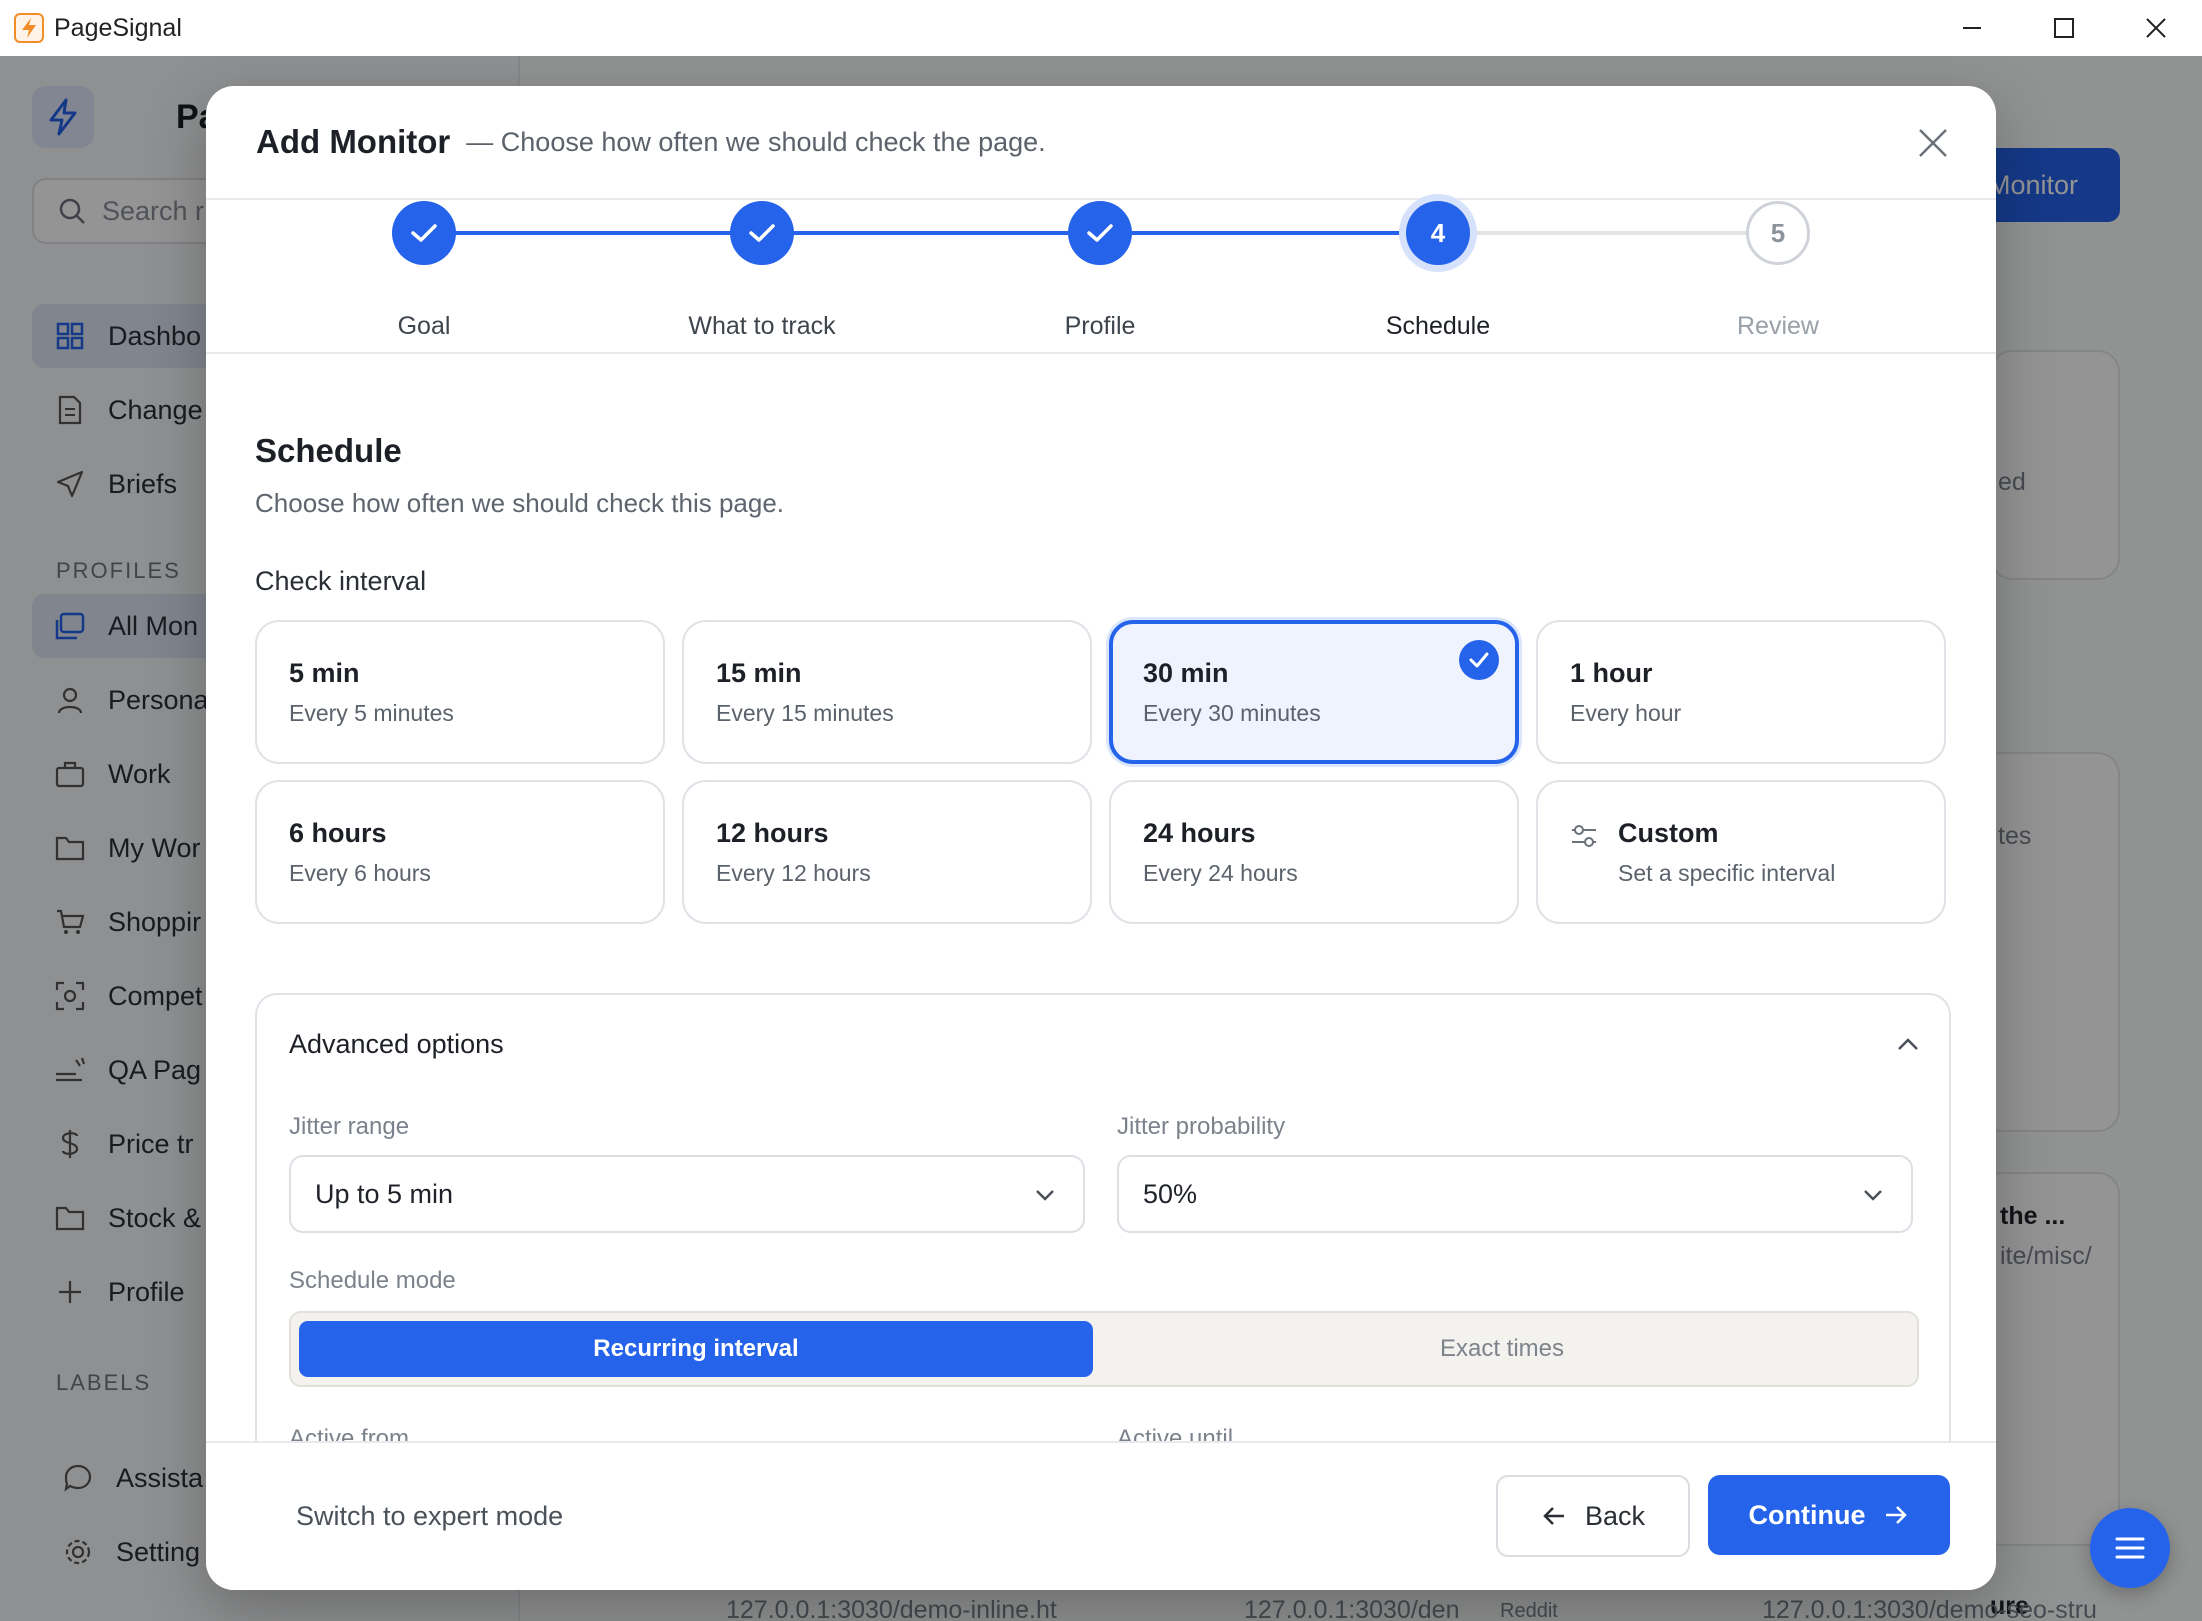  I want to click on check-interval-label: Check interval, so click(341, 581).